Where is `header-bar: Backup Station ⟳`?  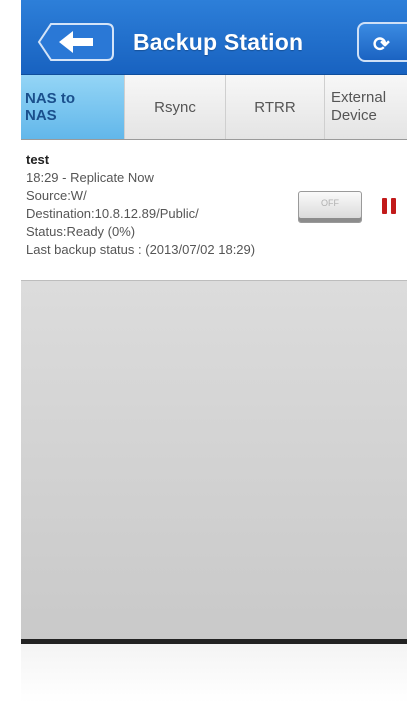
header-bar: Backup Station ⟳ is located at coordinates (214, 37).